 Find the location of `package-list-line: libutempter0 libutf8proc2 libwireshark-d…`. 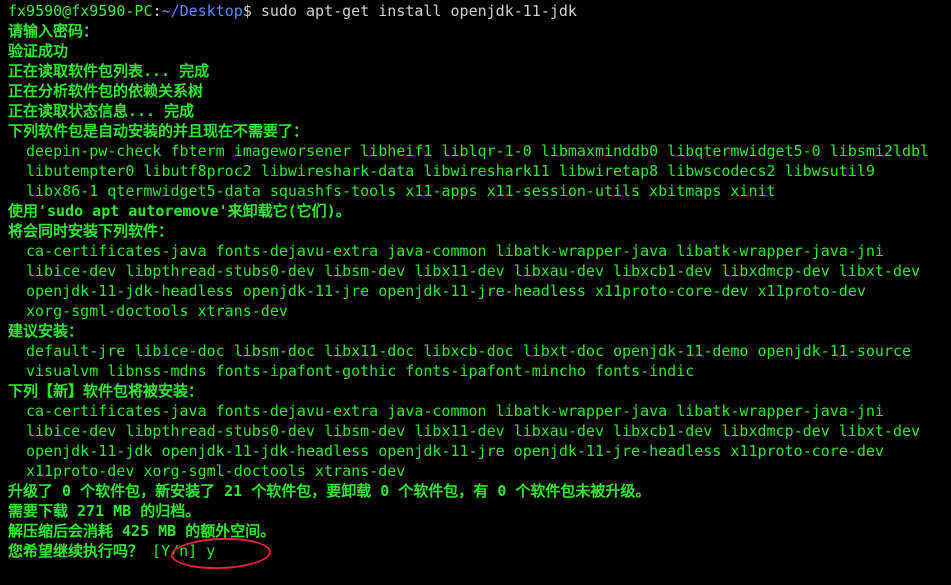

package-list-line: libutempter0 libutf8proc2 libwireshark-d… is located at coordinates (450, 171).